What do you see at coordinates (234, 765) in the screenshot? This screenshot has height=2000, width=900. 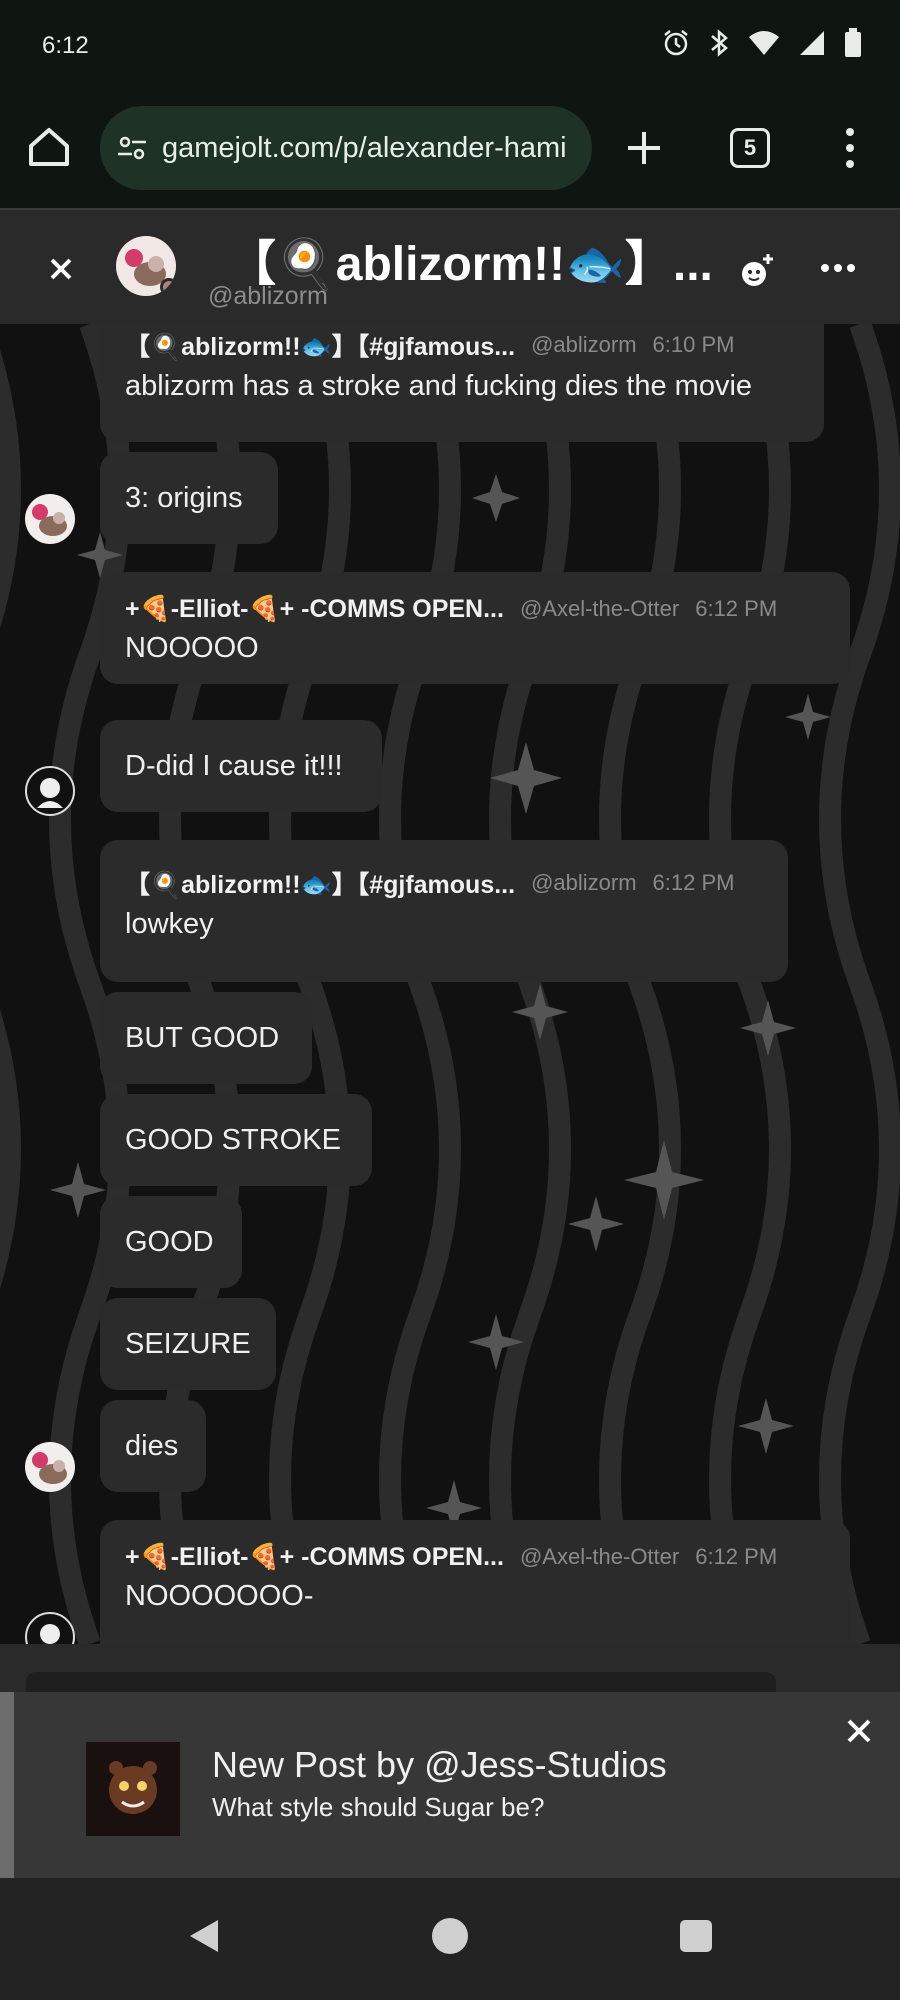 I see `message-text: D-did I cause it!!!` at bounding box center [234, 765].